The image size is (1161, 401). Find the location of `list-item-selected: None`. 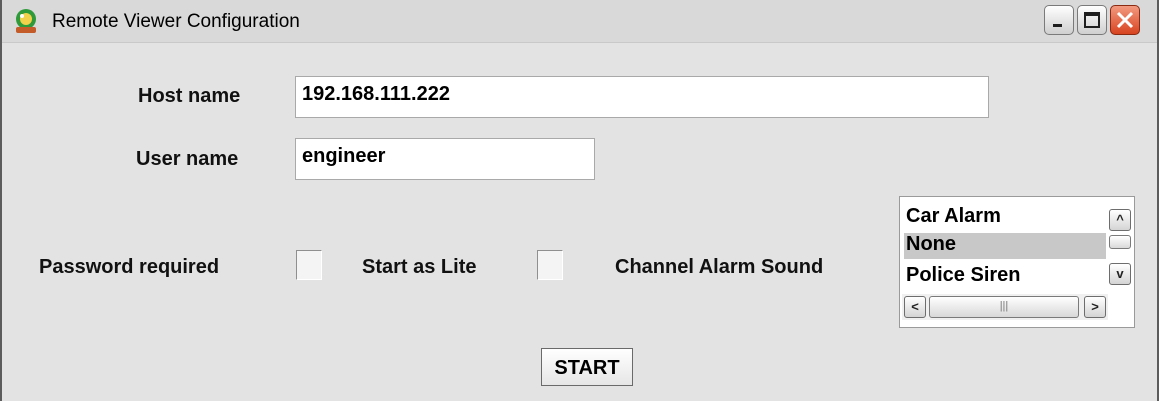

list-item-selected: None is located at coordinates (1005, 246).